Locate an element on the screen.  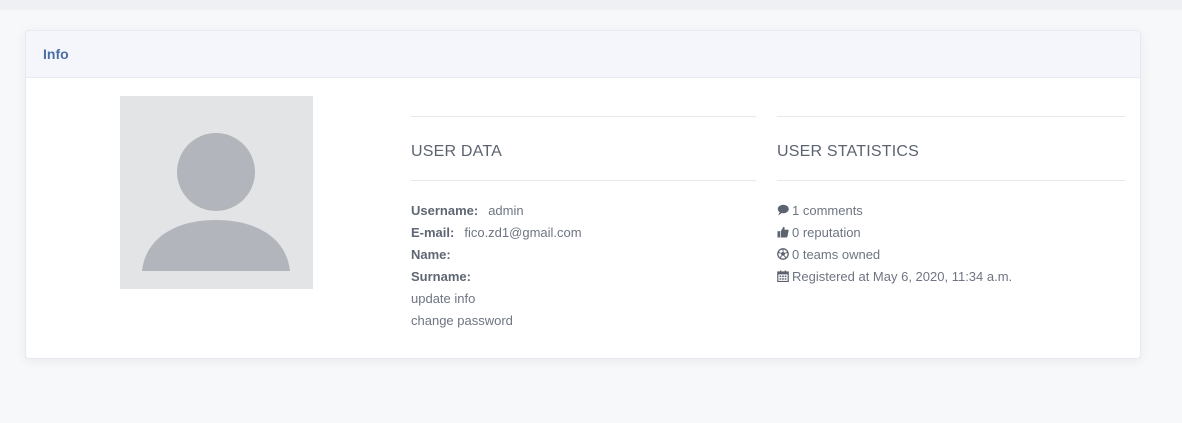
email-row: E-mail: fico.zd1@gmail.com is located at coordinates (583, 234).